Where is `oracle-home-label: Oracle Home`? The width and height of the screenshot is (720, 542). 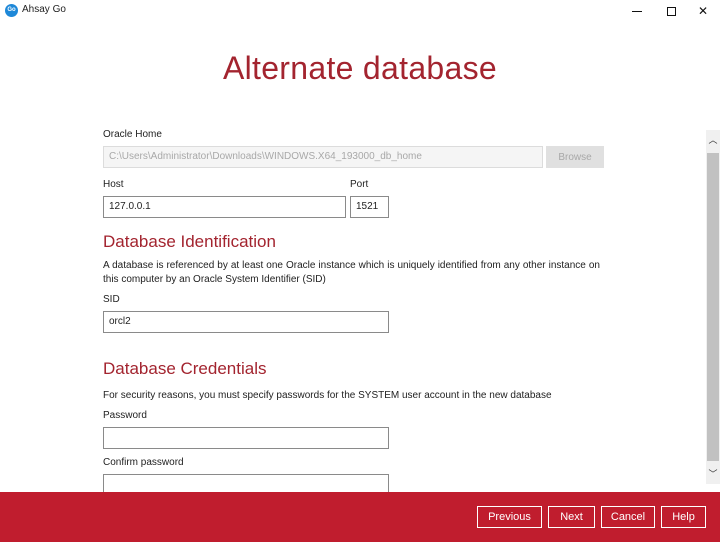 oracle-home-label: Oracle Home is located at coordinates (132, 134).